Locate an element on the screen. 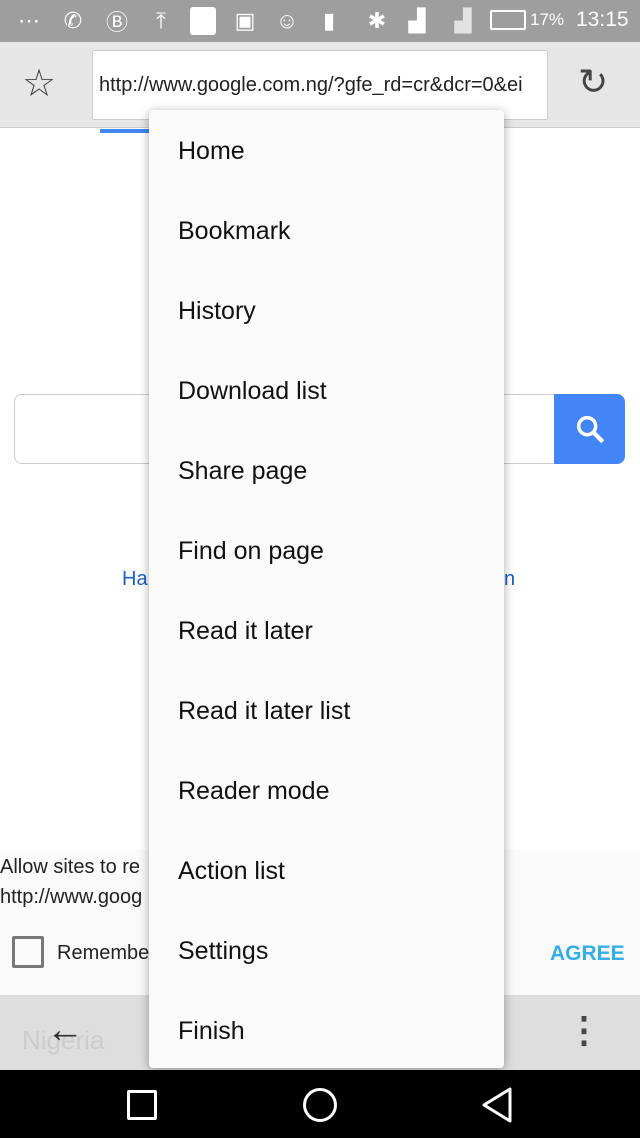  agree-button: AGREE is located at coordinates (587, 954).